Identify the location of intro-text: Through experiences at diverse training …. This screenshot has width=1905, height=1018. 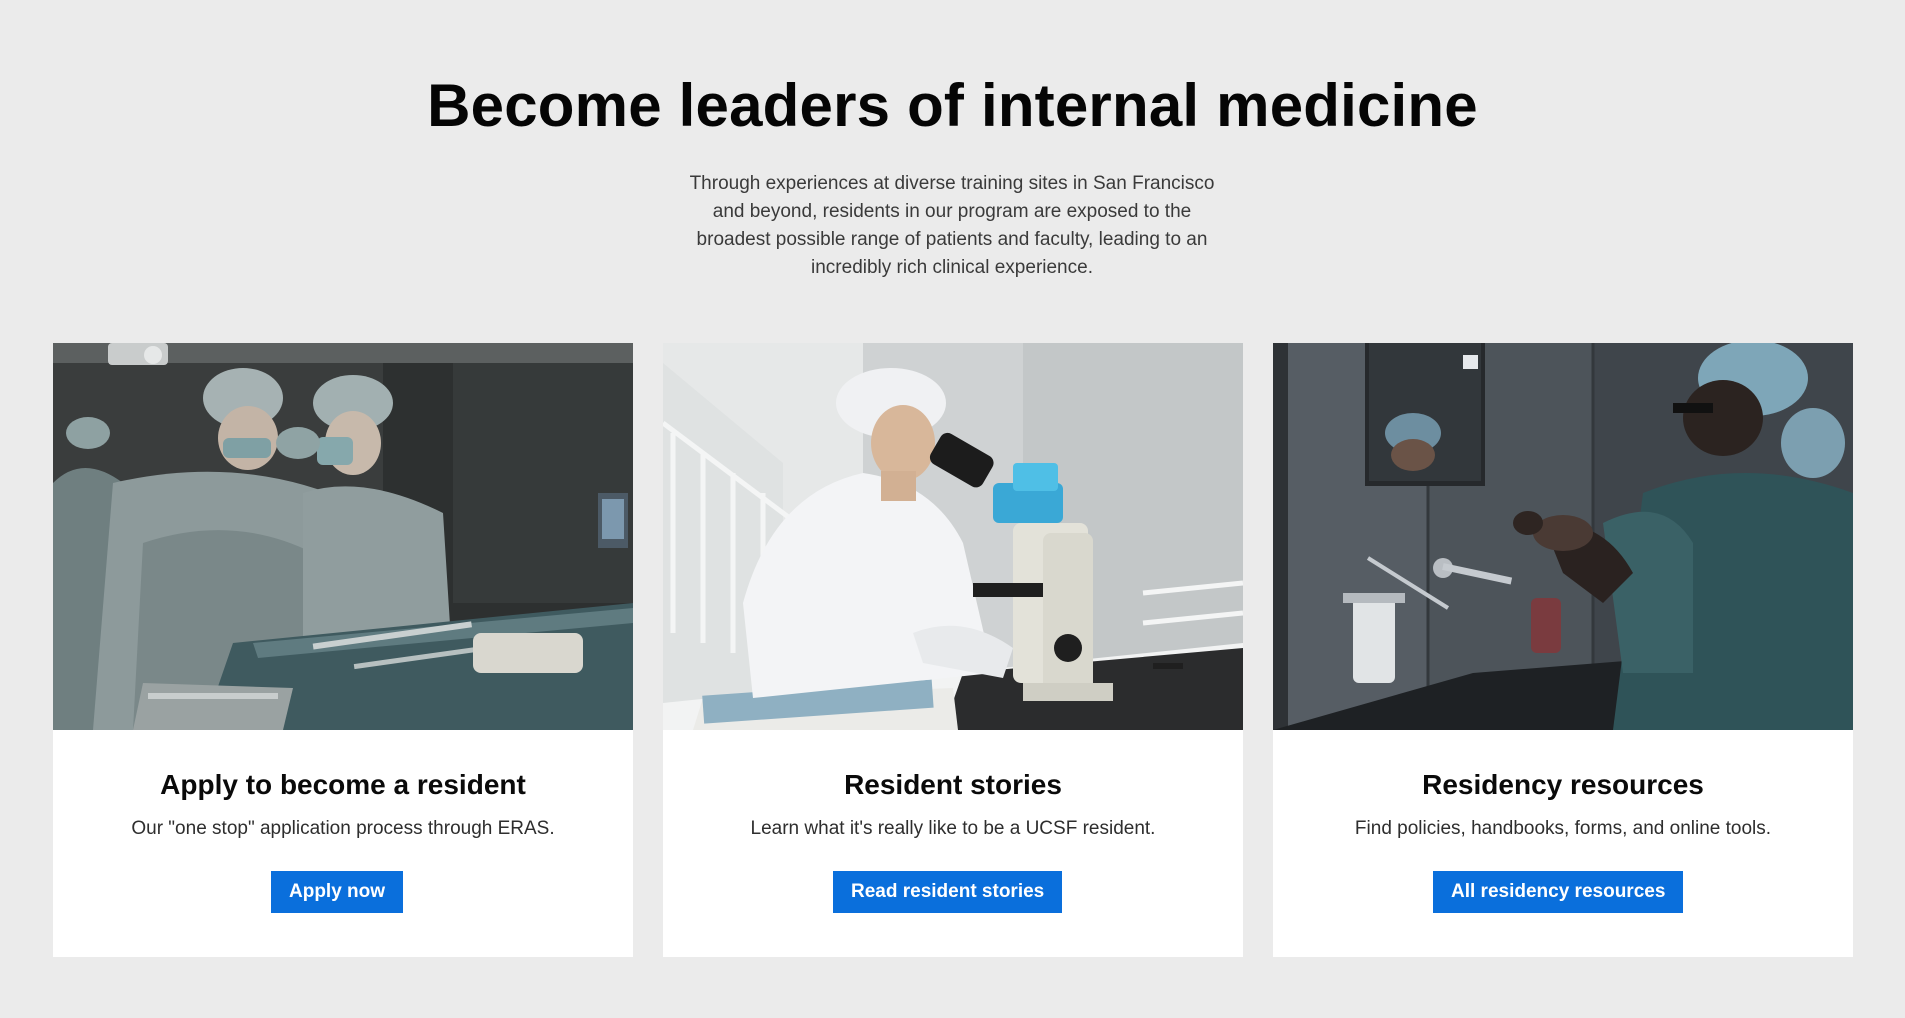
(952, 225).